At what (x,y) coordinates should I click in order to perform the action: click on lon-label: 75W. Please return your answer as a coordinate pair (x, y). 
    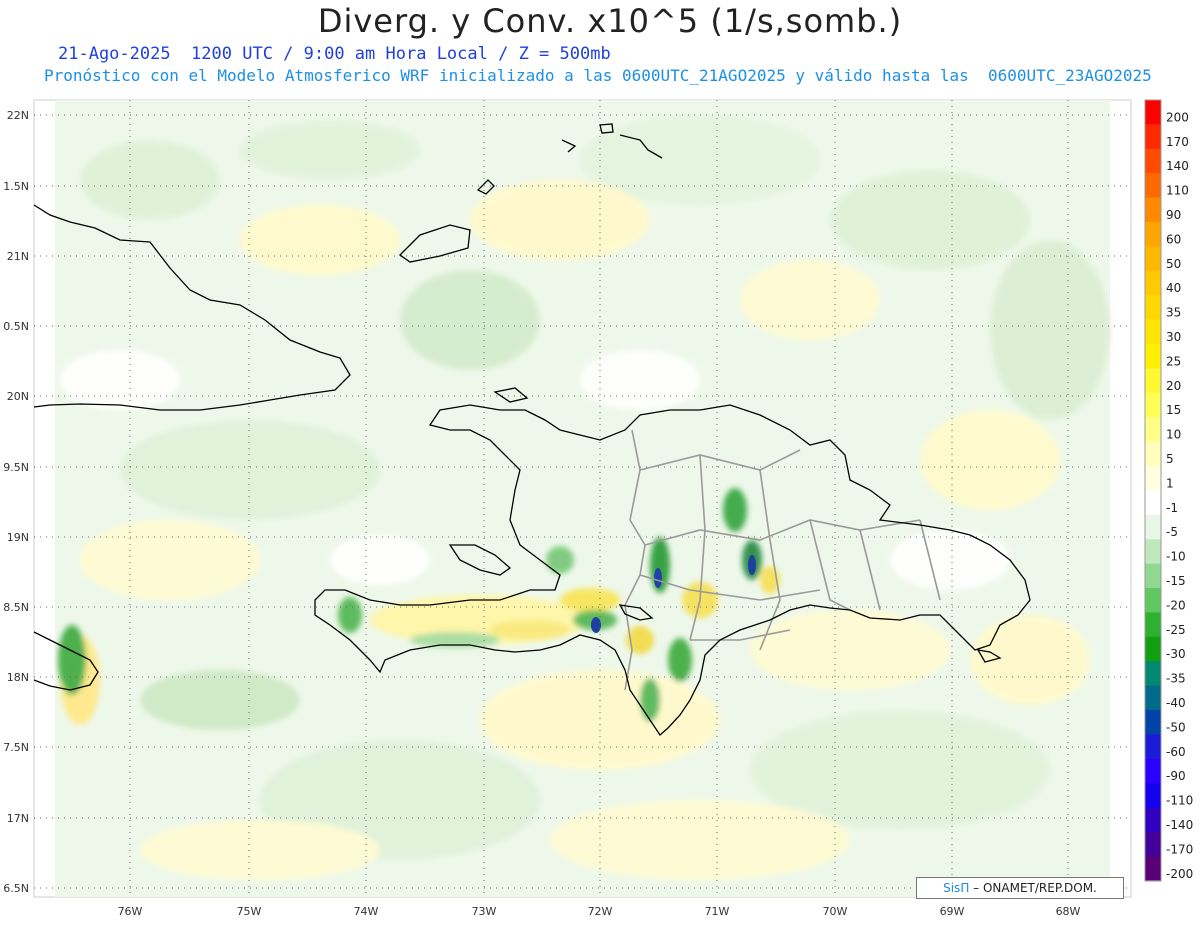
    Looking at the image, I should click on (249, 911).